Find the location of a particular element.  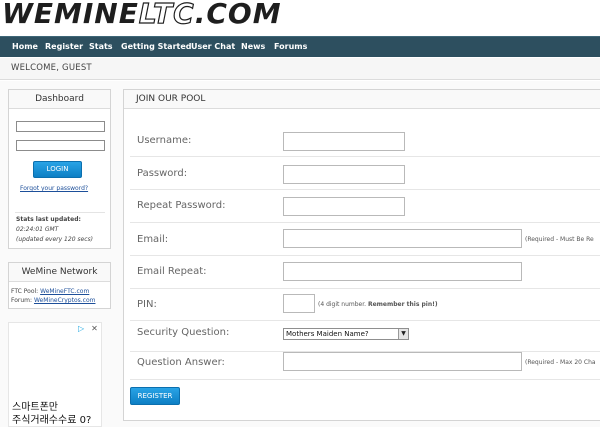

network-title: WeMine Network is located at coordinates (59, 272).